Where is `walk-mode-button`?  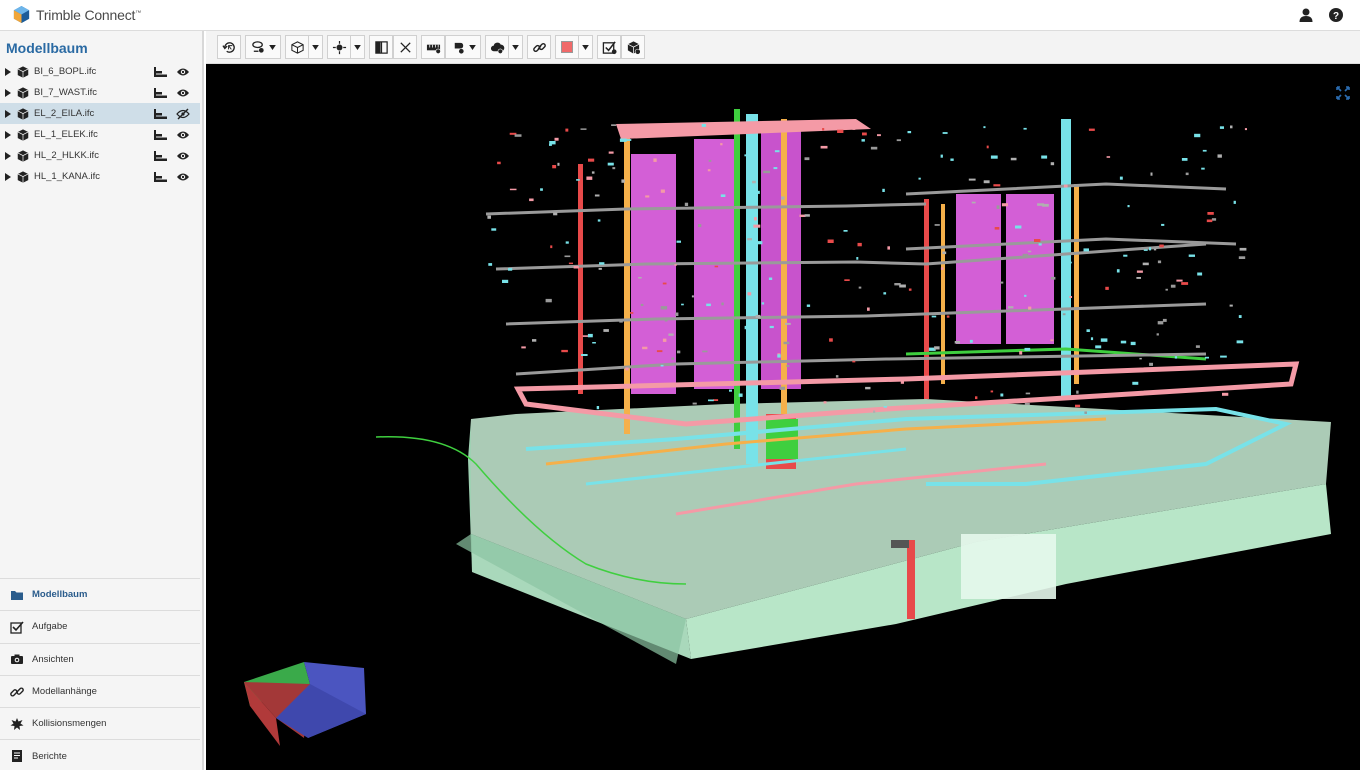 walk-mode-button is located at coordinates (263, 47).